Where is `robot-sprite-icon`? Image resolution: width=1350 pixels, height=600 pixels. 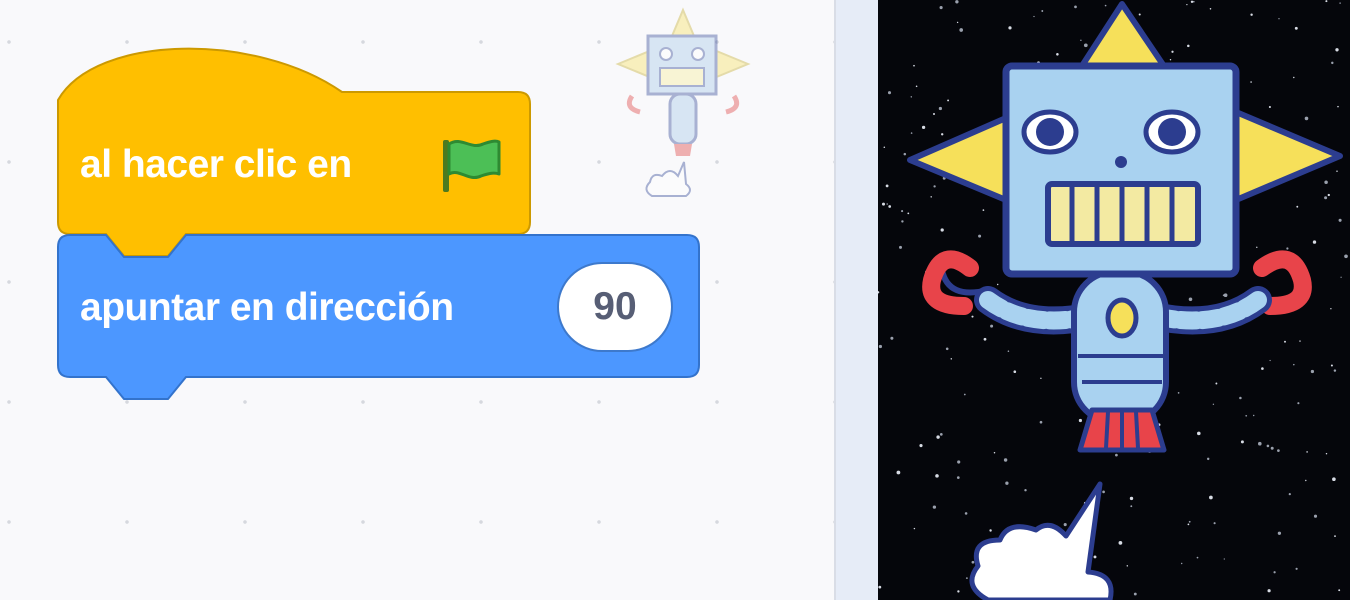 robot-sprite-icon is located at coordinates (683, 102).